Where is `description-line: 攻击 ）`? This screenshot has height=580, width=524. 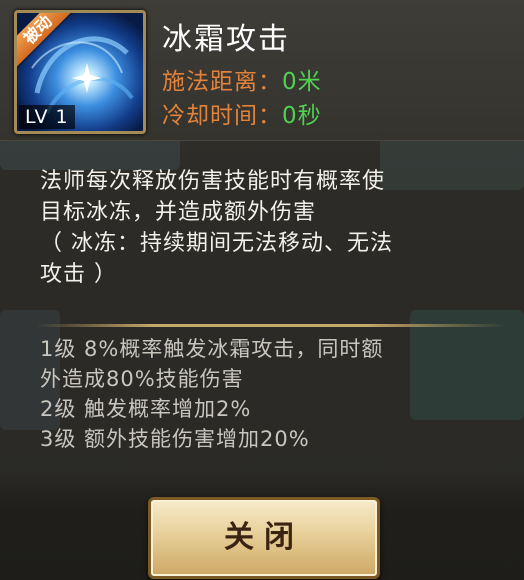
description-line: 攻击 ） is located at coordinates (78, 274).